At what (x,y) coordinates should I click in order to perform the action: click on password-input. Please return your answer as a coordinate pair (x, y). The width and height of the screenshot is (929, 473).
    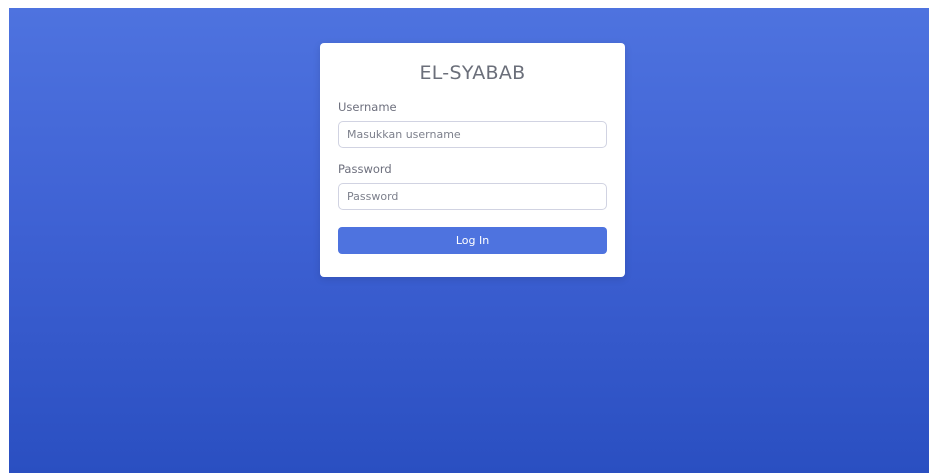
    Looking at the image, I should click on (472, 196).